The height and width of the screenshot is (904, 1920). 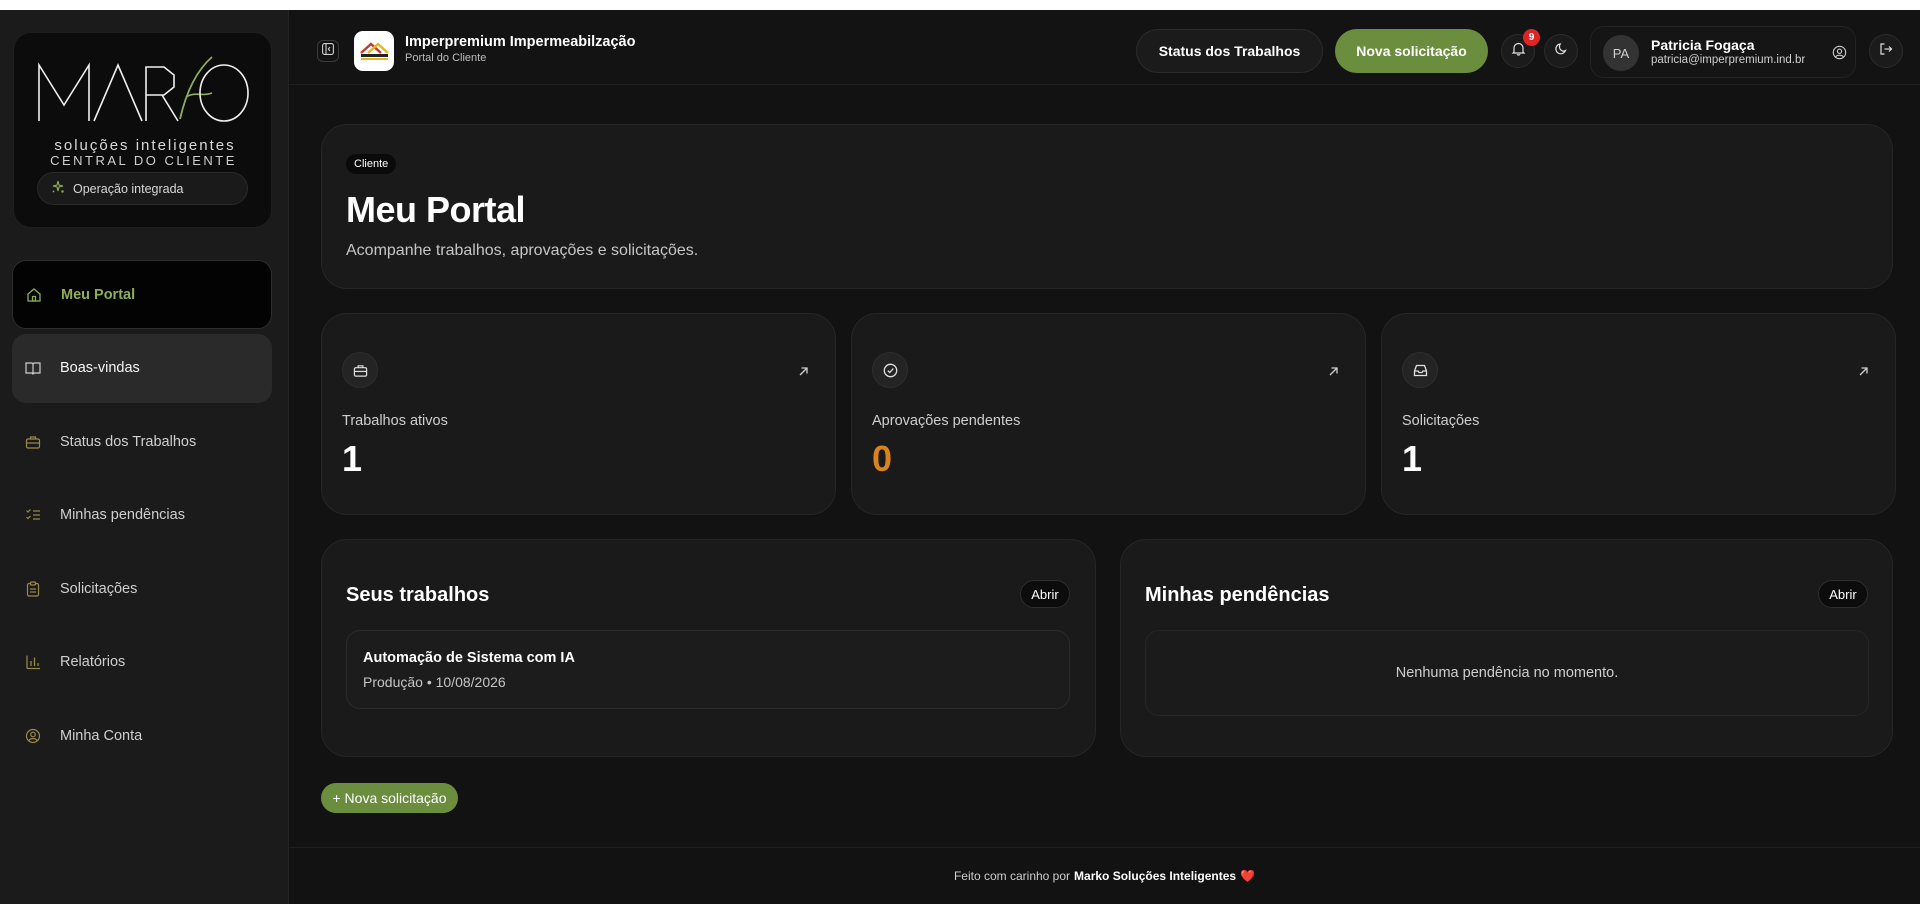 What do you see at coordinates (144, 108) in the screenshot?
I see `marko-logo: soluções inteligentes` at bounding box center [144, 108].